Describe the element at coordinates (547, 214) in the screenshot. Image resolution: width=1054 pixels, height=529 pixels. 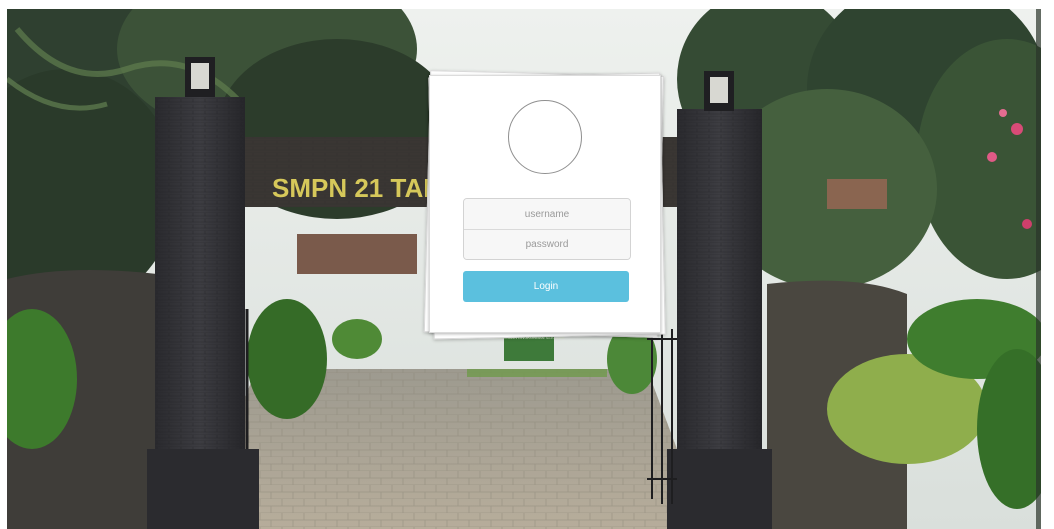
I see `username-input` at that location.